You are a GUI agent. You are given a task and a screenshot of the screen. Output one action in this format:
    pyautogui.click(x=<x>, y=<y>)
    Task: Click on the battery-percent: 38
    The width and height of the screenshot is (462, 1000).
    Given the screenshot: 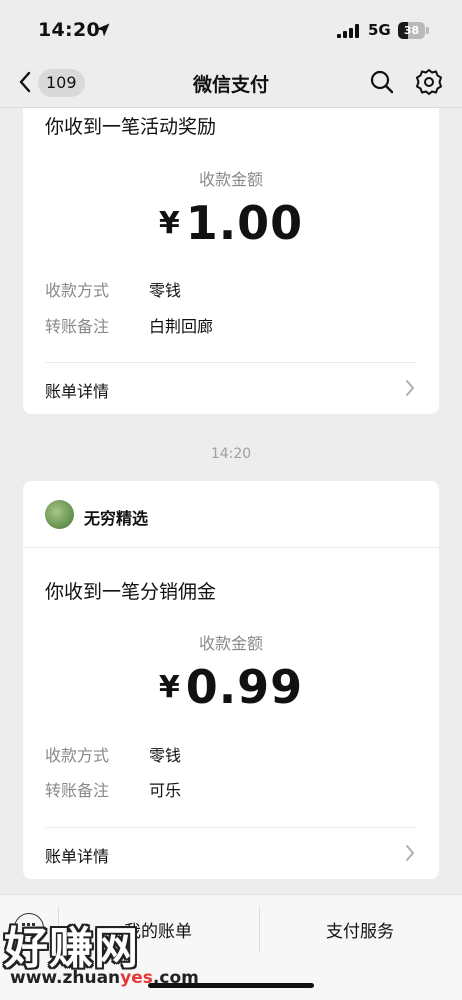 What is the action you would take?
    pyautogui.click(x=411, y=30)
    